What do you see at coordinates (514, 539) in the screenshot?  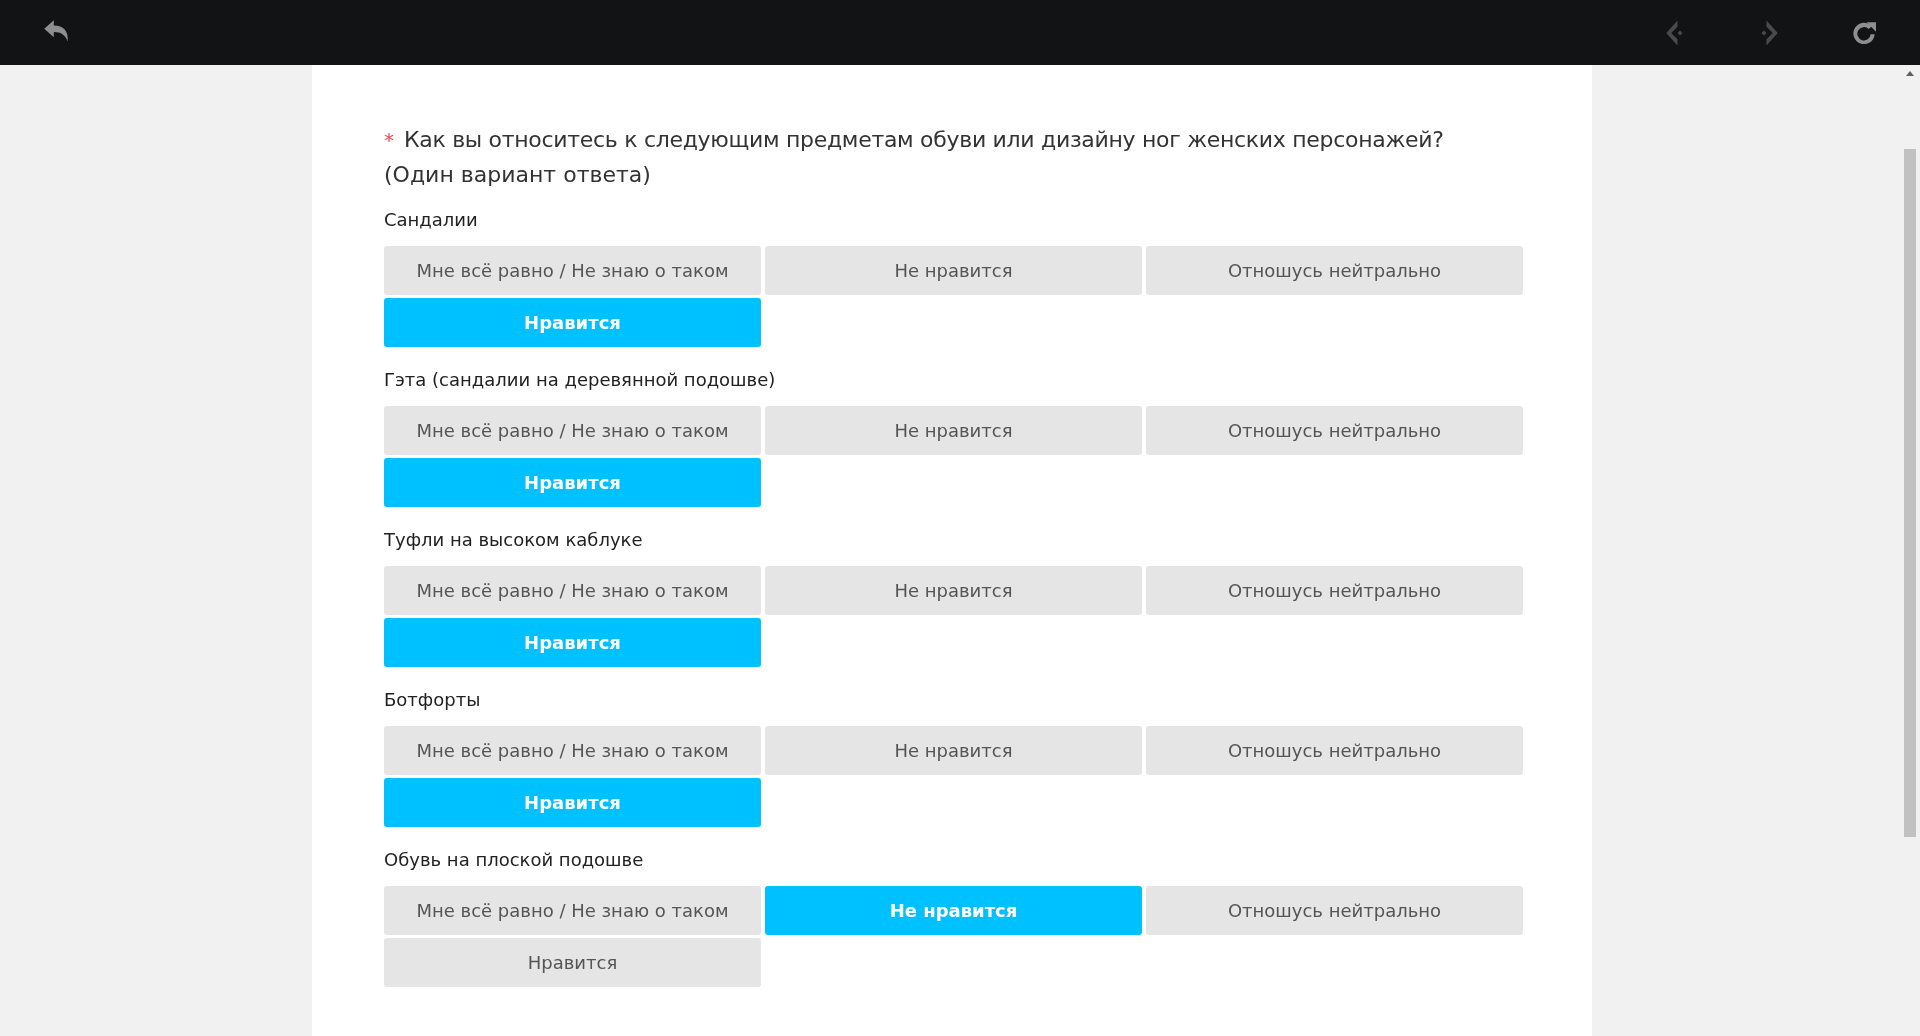 I see `item-label: Туфли на высоком каблуке` at bounding box center [514, 539].